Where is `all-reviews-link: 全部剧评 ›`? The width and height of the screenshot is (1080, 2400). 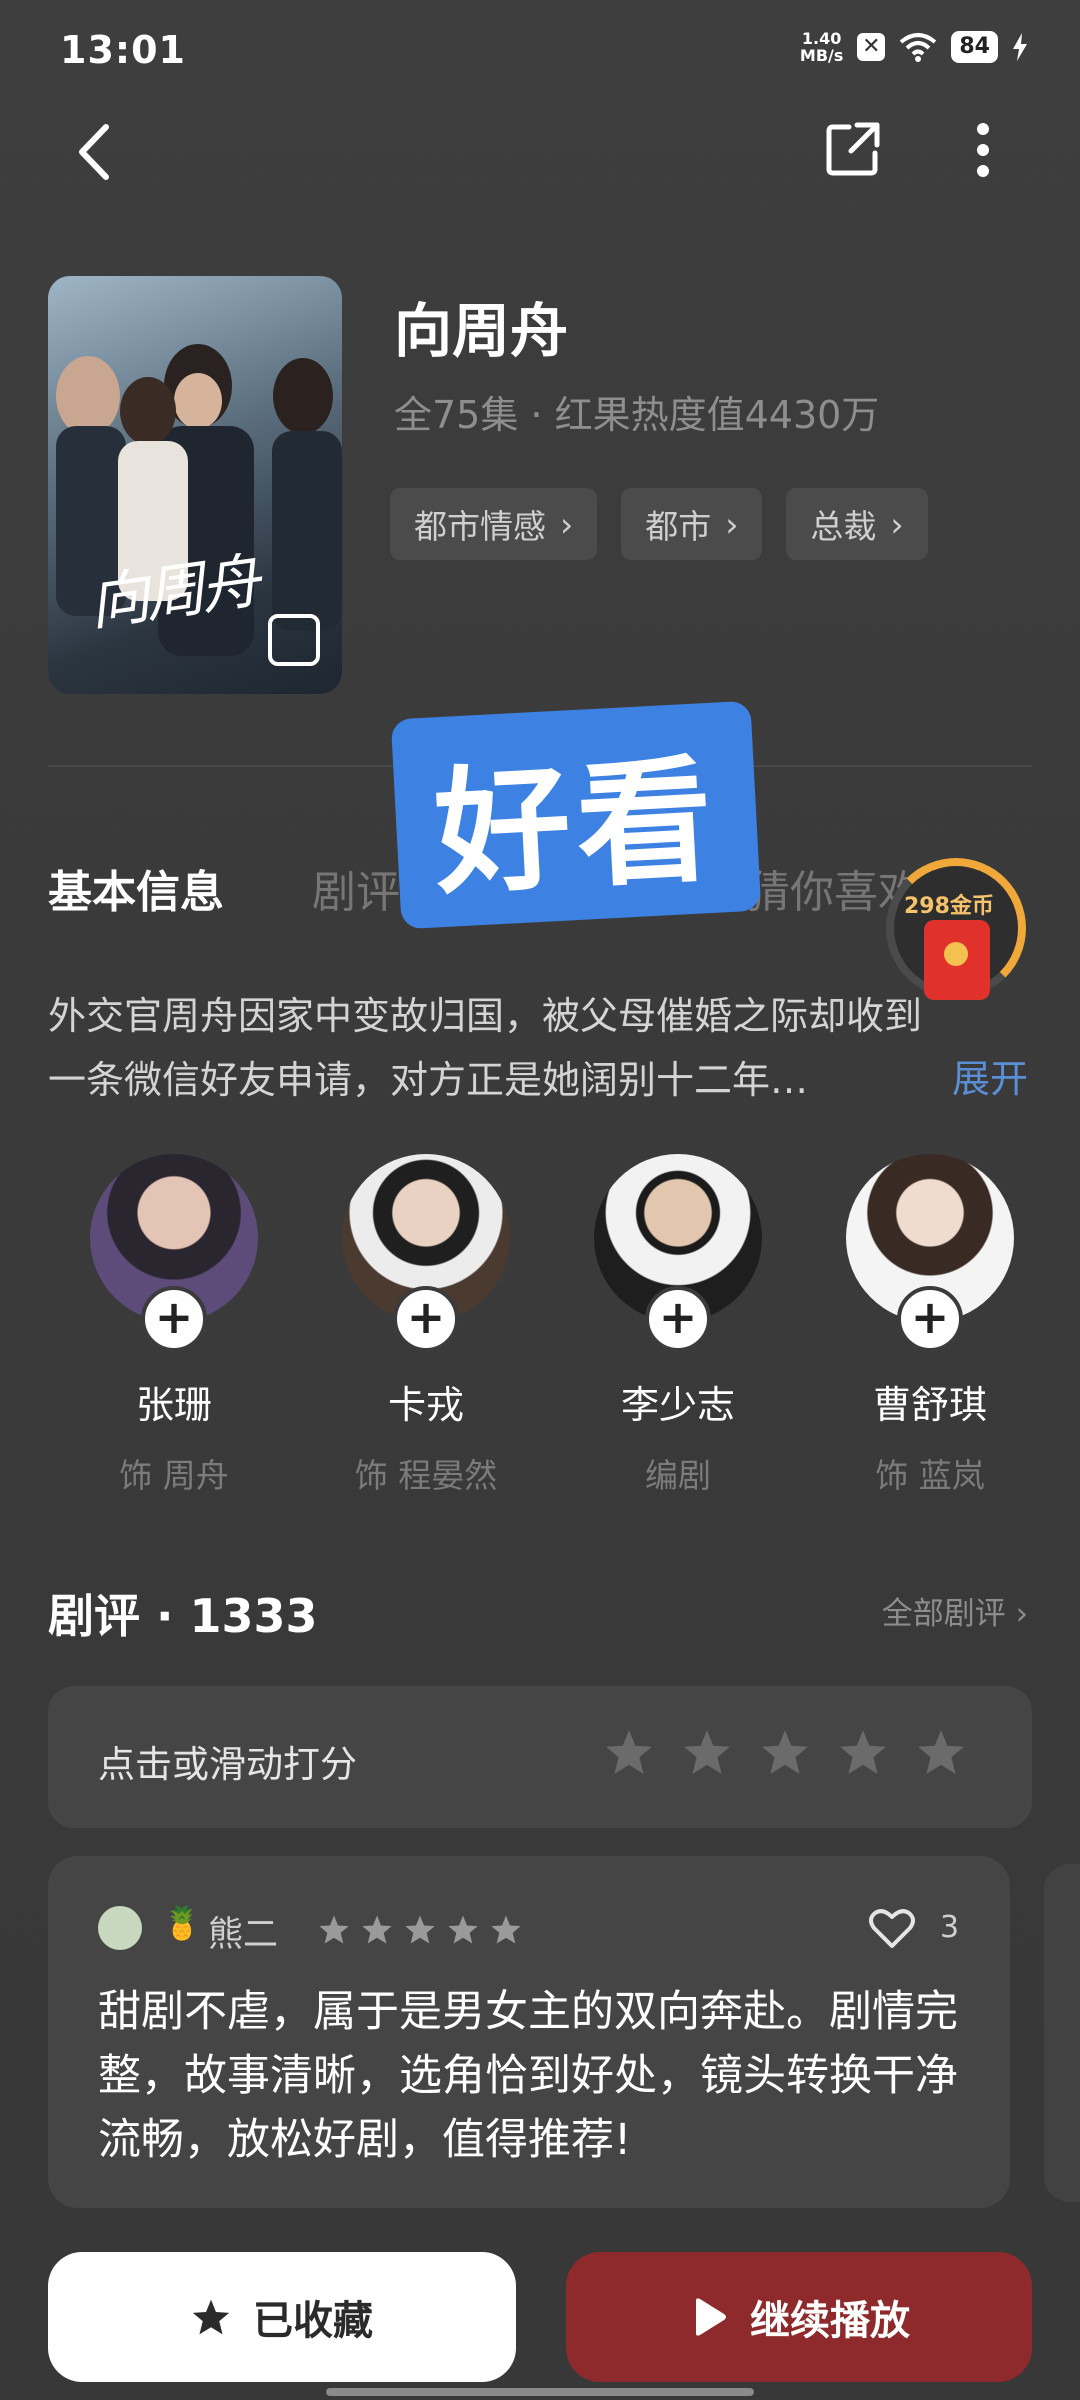
all-reviews-link: 全部剧评 › is located at coordinates (955, 1610).